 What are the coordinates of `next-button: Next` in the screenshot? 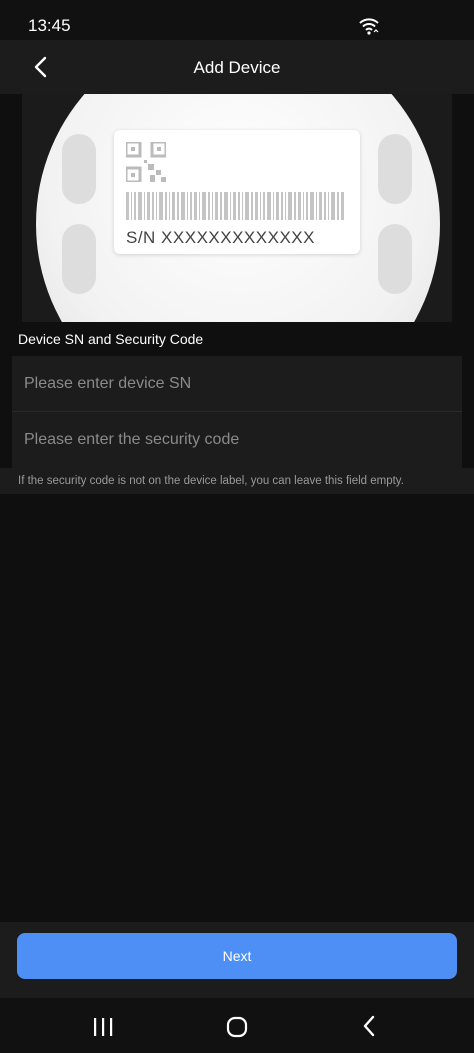 It's located at (237, 956).